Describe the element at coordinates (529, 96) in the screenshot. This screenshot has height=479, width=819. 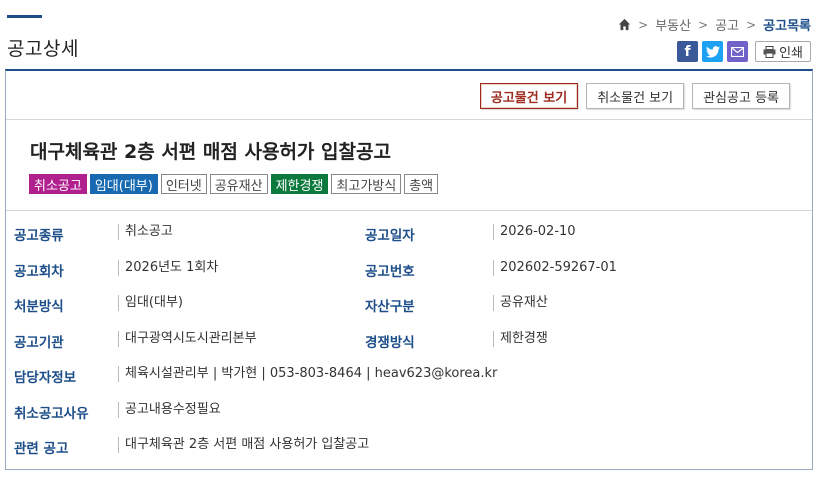
I see `view-items-button: 공고물건 보기` at that location.